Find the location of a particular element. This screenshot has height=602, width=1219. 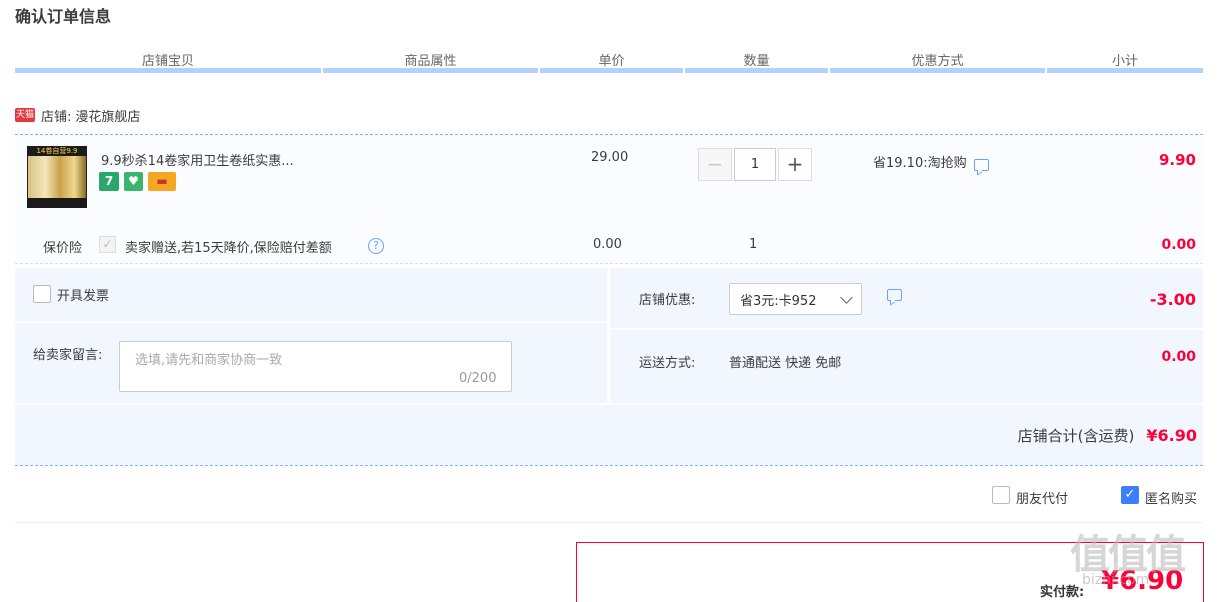

anonymous-checkbox: ✓ is located at coordinates (1130, 495).